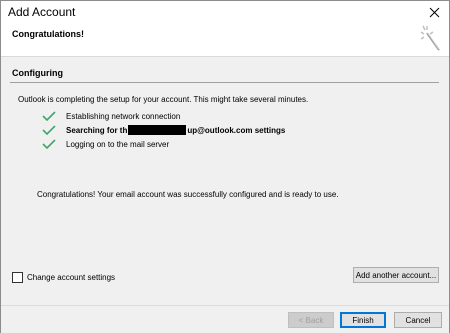 The image size is (450, 333). I want to click on step-label: Searching for th up@outlook.com settings, so click(175, 130).